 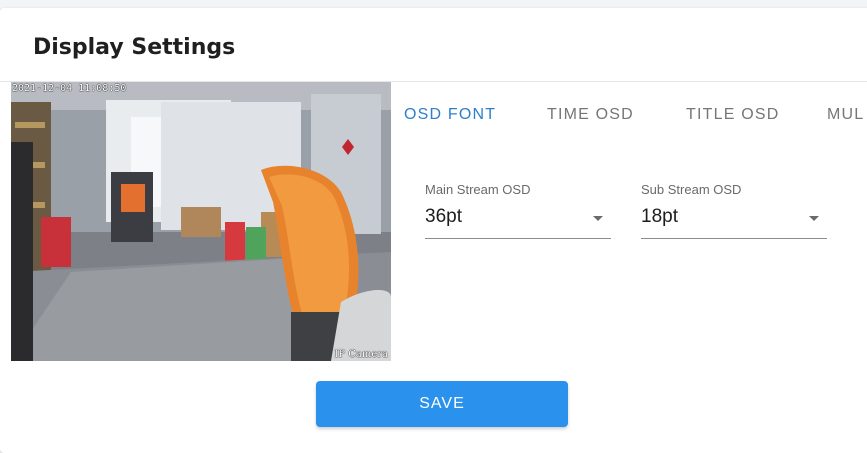 What do you see at coordinates (478, 189) in the screenshot?
I see `main-stream-osd-label: Main Stream OSD` at bounding box center [478, 189].